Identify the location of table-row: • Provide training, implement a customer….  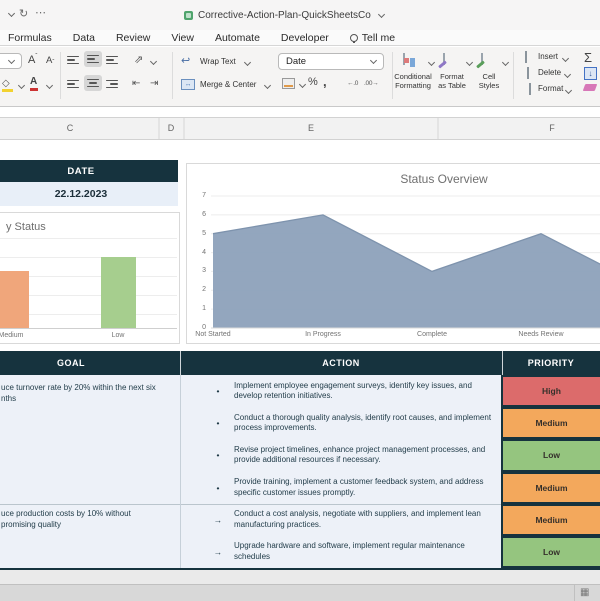
(340, 488).